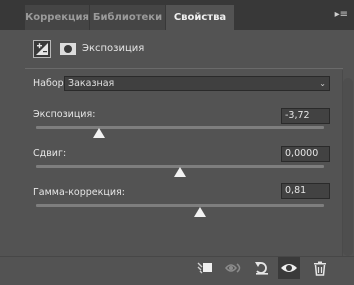 This screenshot has width=354, height=285. I want to click on preset-label: Набор:, so click(50, 83).